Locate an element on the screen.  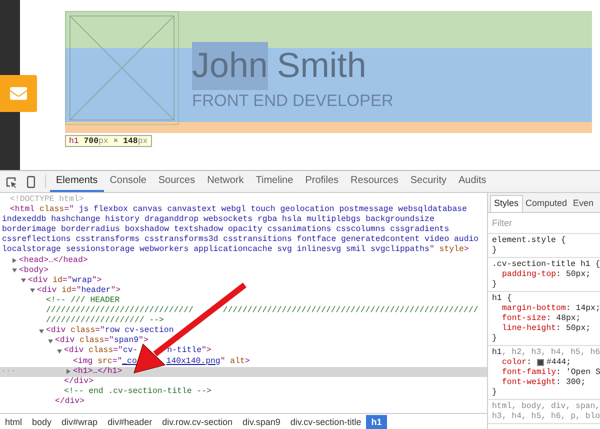
markup-text: style is located at coordinates (451, 250).